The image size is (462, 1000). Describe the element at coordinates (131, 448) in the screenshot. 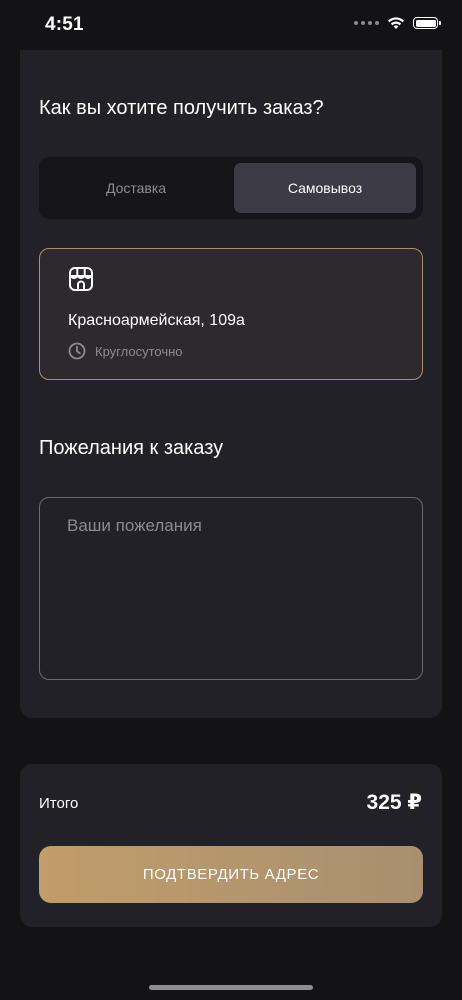

I see `wishes-title: Пожелания к заказу` at that location.